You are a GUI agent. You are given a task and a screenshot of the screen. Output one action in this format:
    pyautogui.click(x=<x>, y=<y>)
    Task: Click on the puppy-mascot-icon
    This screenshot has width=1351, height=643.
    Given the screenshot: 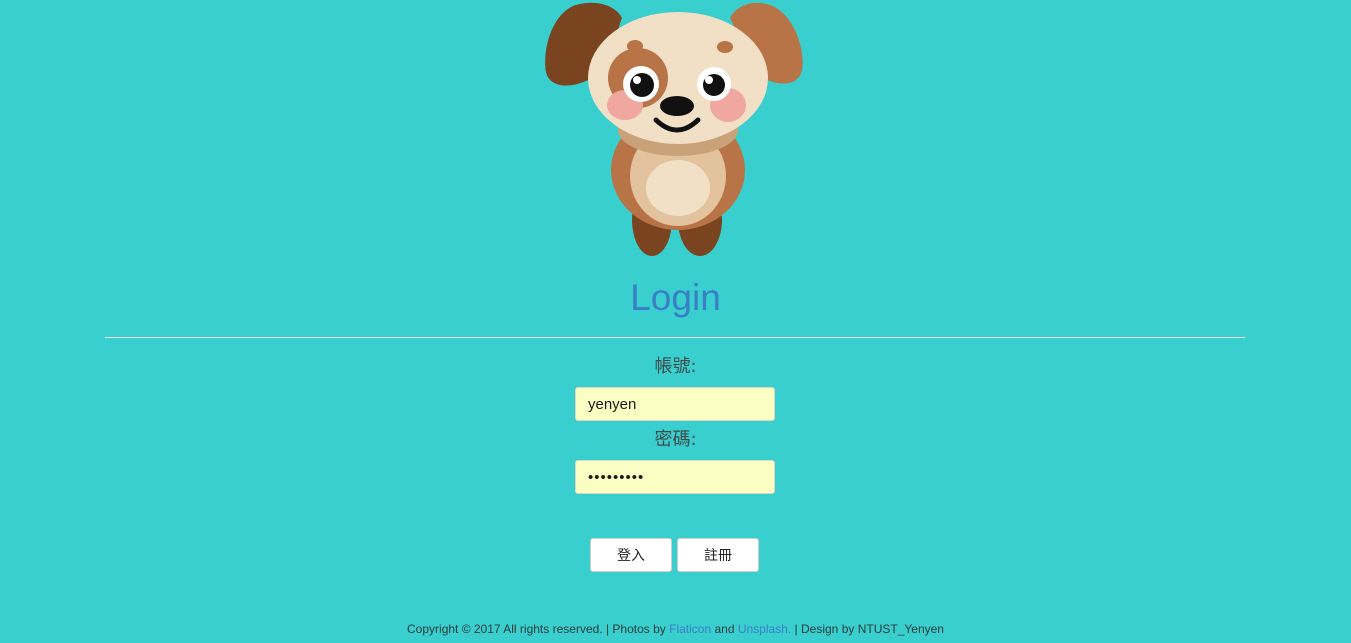 What is the action you would take?
    pyautogui.click(x=674, y=129)
    